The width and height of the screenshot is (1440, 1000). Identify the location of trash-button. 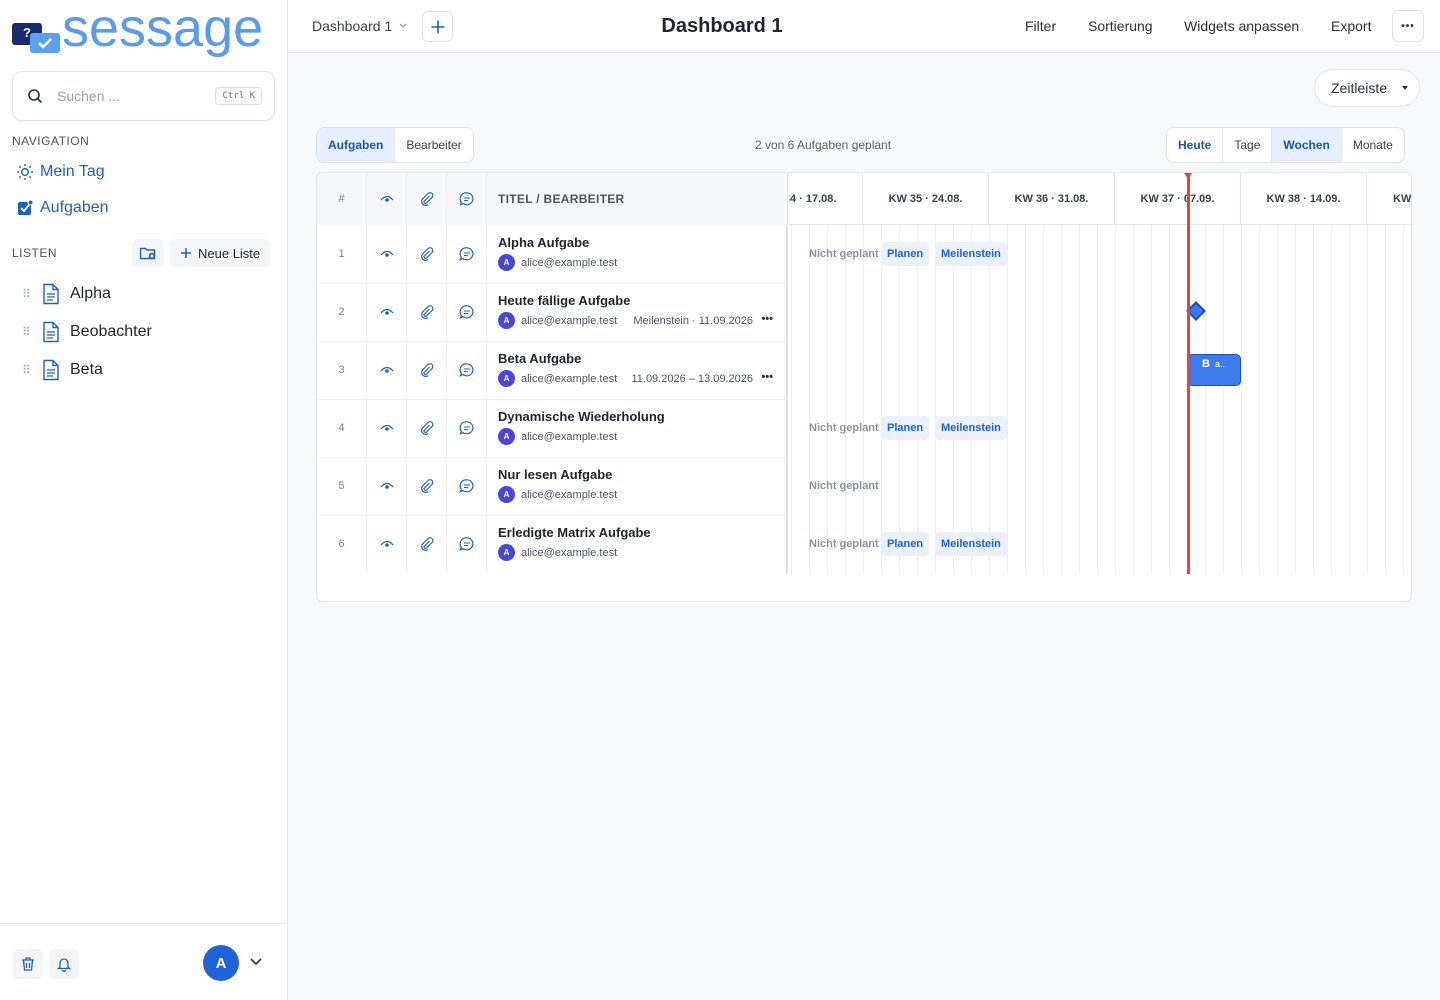
(28, 964).